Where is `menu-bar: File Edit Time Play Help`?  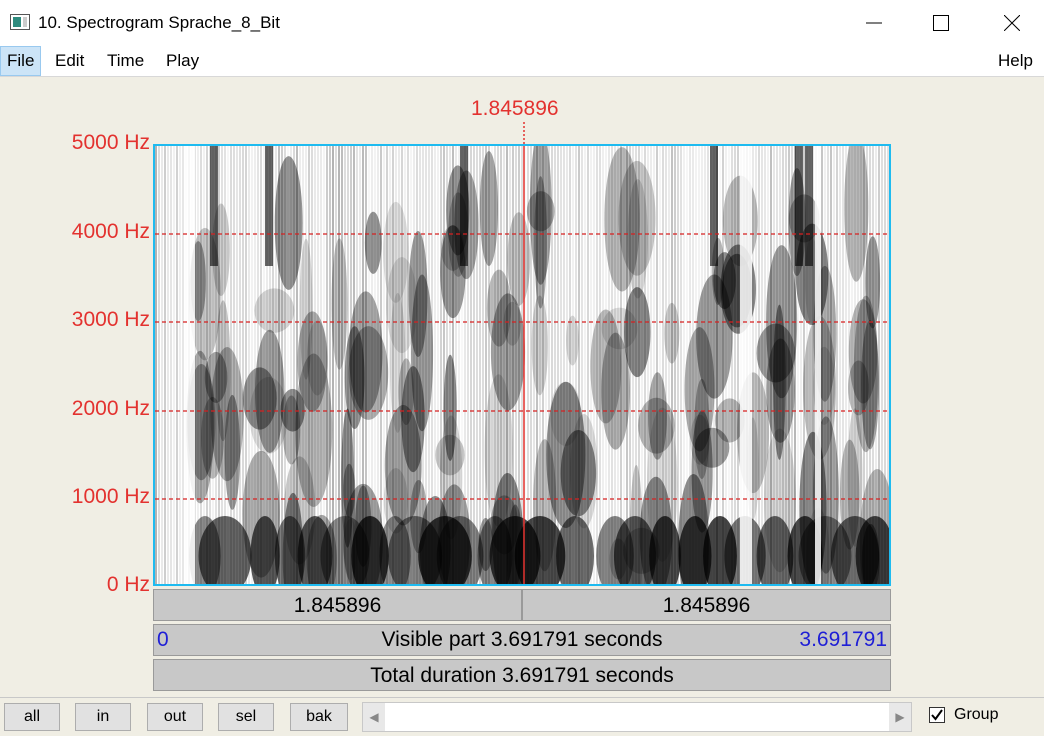
menu-bar: File Edit Time Play Help is located at coordinates (522, 61).